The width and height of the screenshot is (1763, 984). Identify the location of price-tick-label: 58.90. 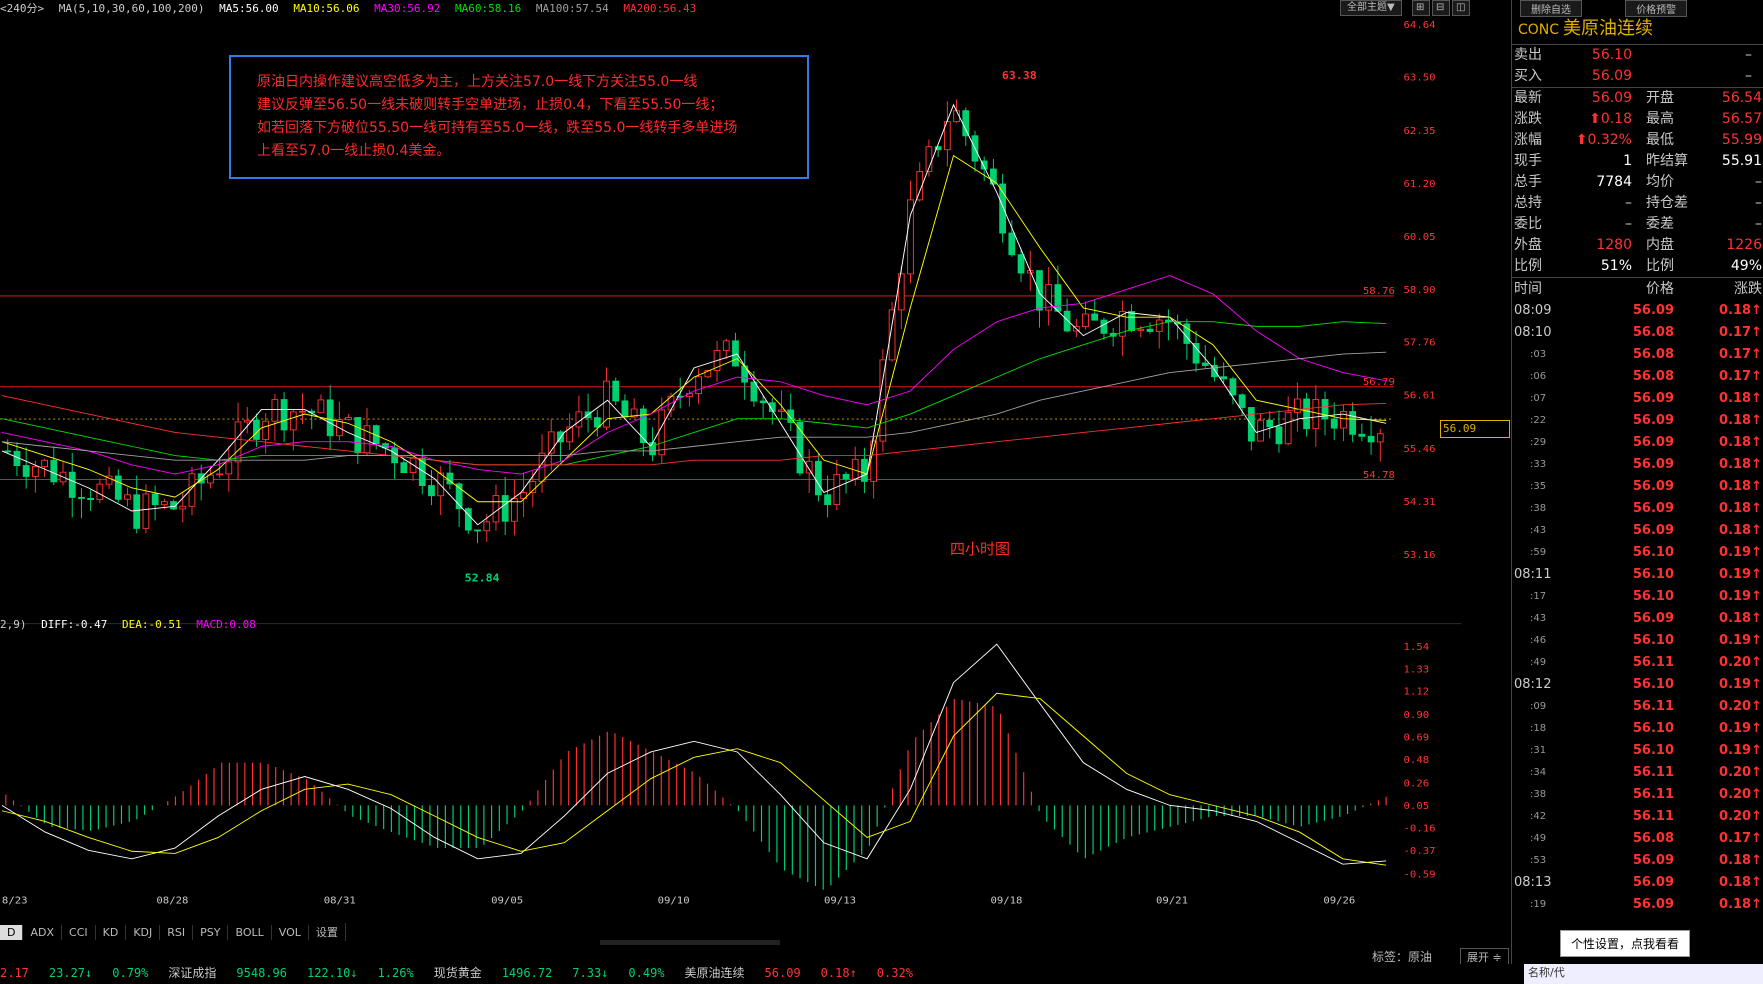
(1420, 290).